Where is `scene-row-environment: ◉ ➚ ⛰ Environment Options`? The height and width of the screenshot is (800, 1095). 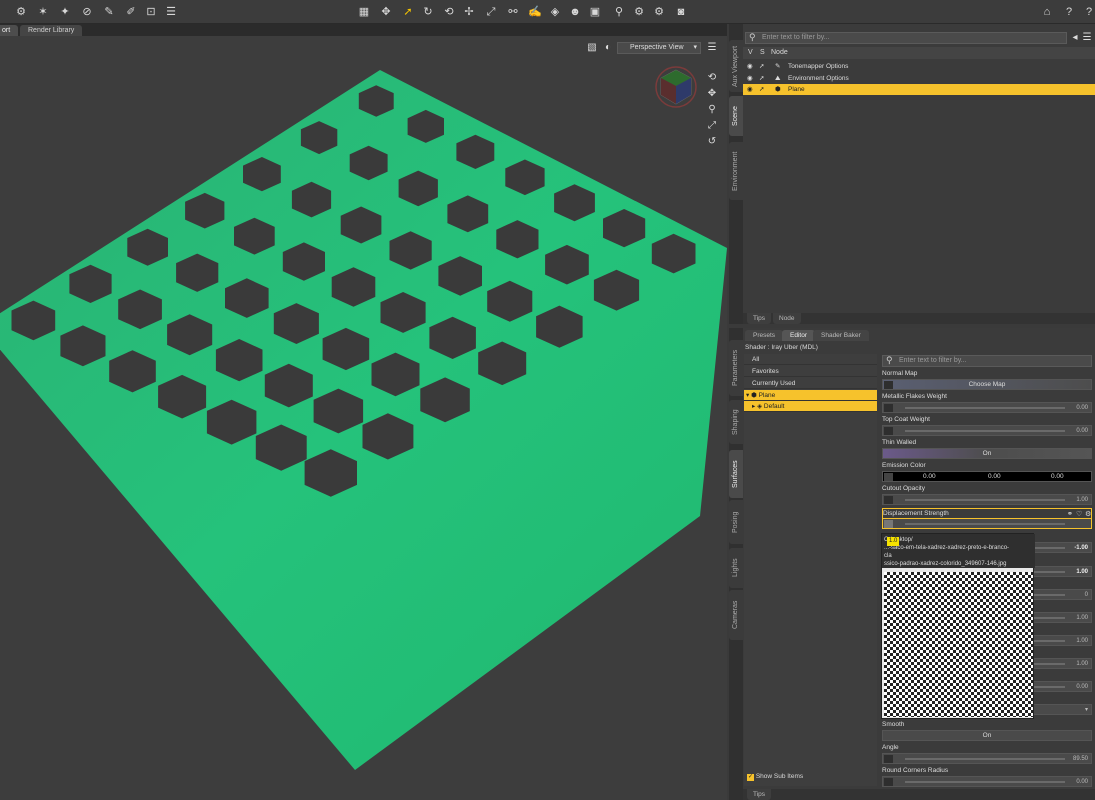
scene-row-environment: ◉ ➚ ⛰ Environment Options is located at coordinates (919, 78).